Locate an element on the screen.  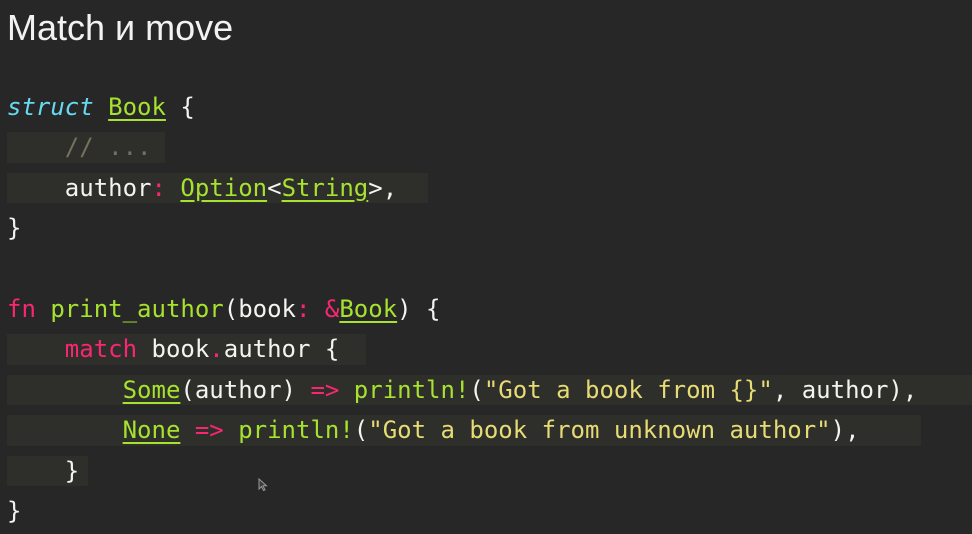
code-token: Some is located at coordinates (151, 389).